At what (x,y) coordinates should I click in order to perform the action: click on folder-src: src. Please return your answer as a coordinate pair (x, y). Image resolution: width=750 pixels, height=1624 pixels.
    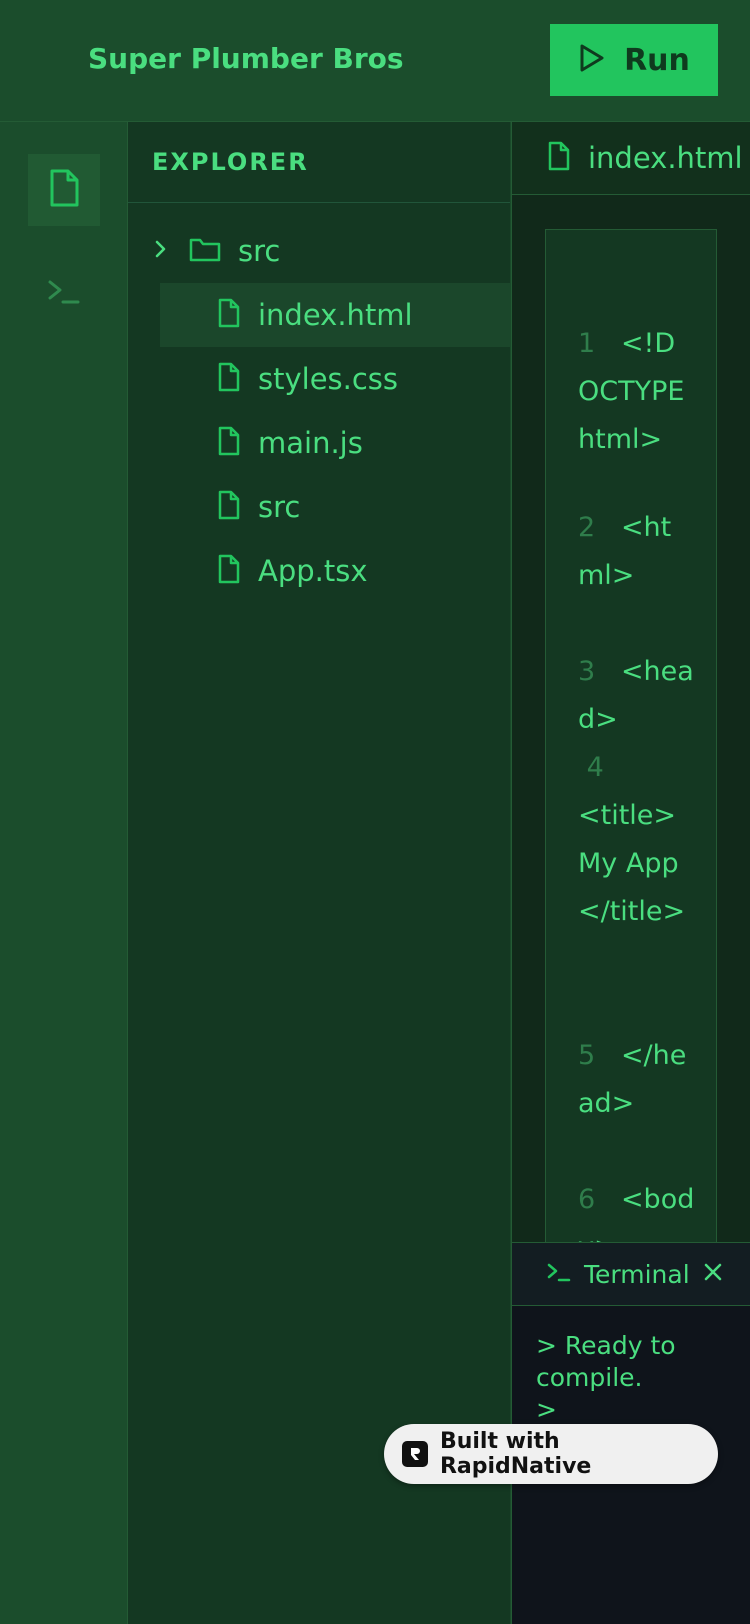
    Looking at the image, I should click on (327, 251).